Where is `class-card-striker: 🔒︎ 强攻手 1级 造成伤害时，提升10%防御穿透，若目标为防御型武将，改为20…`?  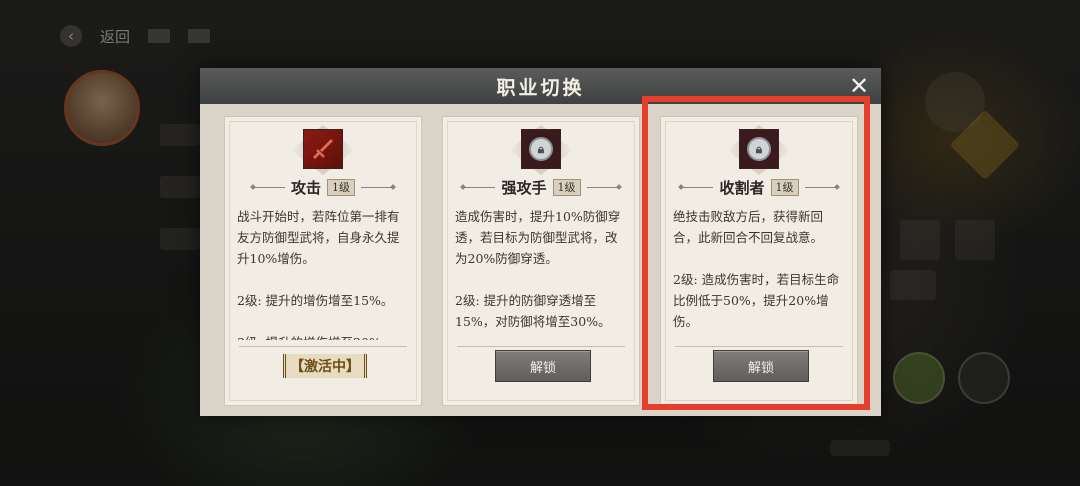 class-card-striker: 🔒︎ 强攻手 1级 造成伤害时，提升10%防御穿透，若目标为防御型武将，改为20… is located at coordinates (541, 261).